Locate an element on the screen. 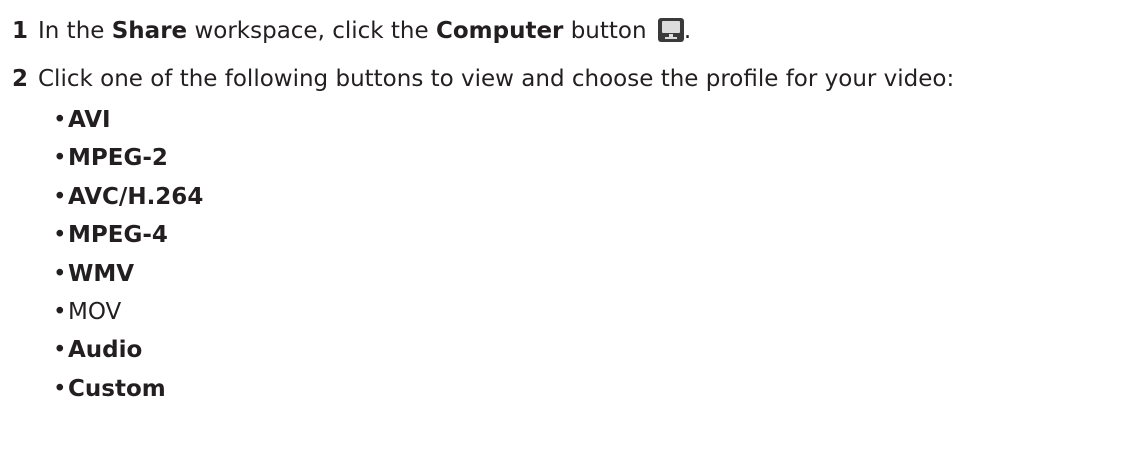  format-label: Audio is located at coordinates (105, 350).